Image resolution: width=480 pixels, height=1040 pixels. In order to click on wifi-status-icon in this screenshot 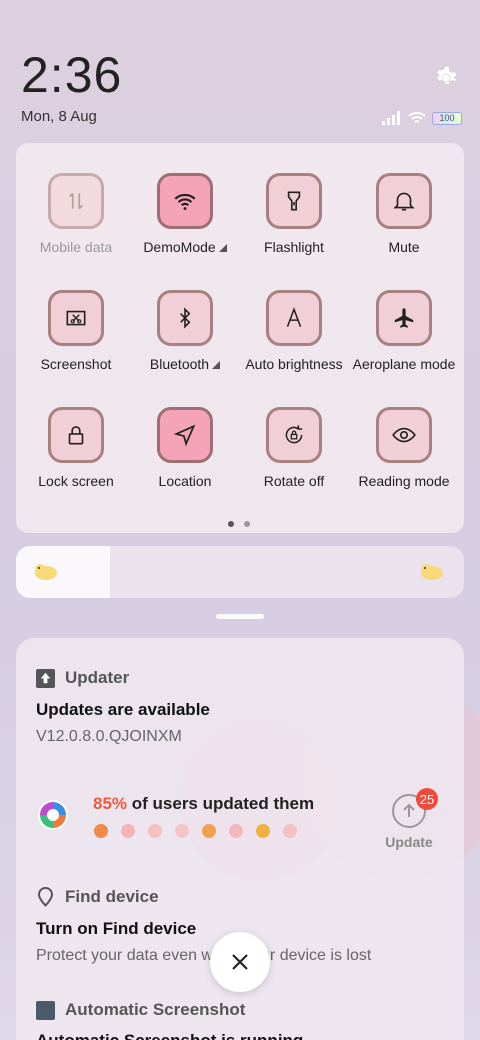, I will do `click(417, 117)`.